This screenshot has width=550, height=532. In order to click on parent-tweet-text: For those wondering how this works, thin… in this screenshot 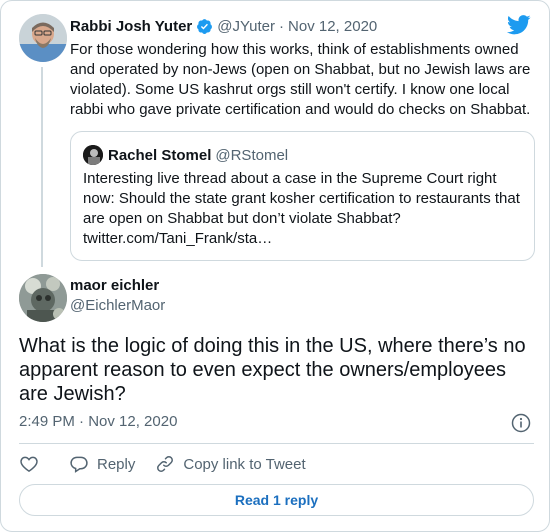, I will do `click(300, 79)`.